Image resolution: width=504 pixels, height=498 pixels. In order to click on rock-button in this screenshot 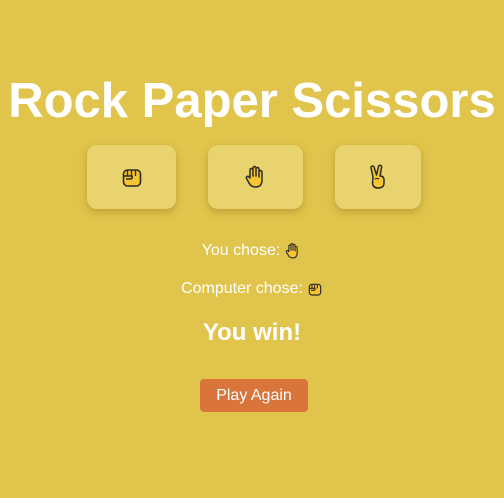, I will do `click(131, 177)`.